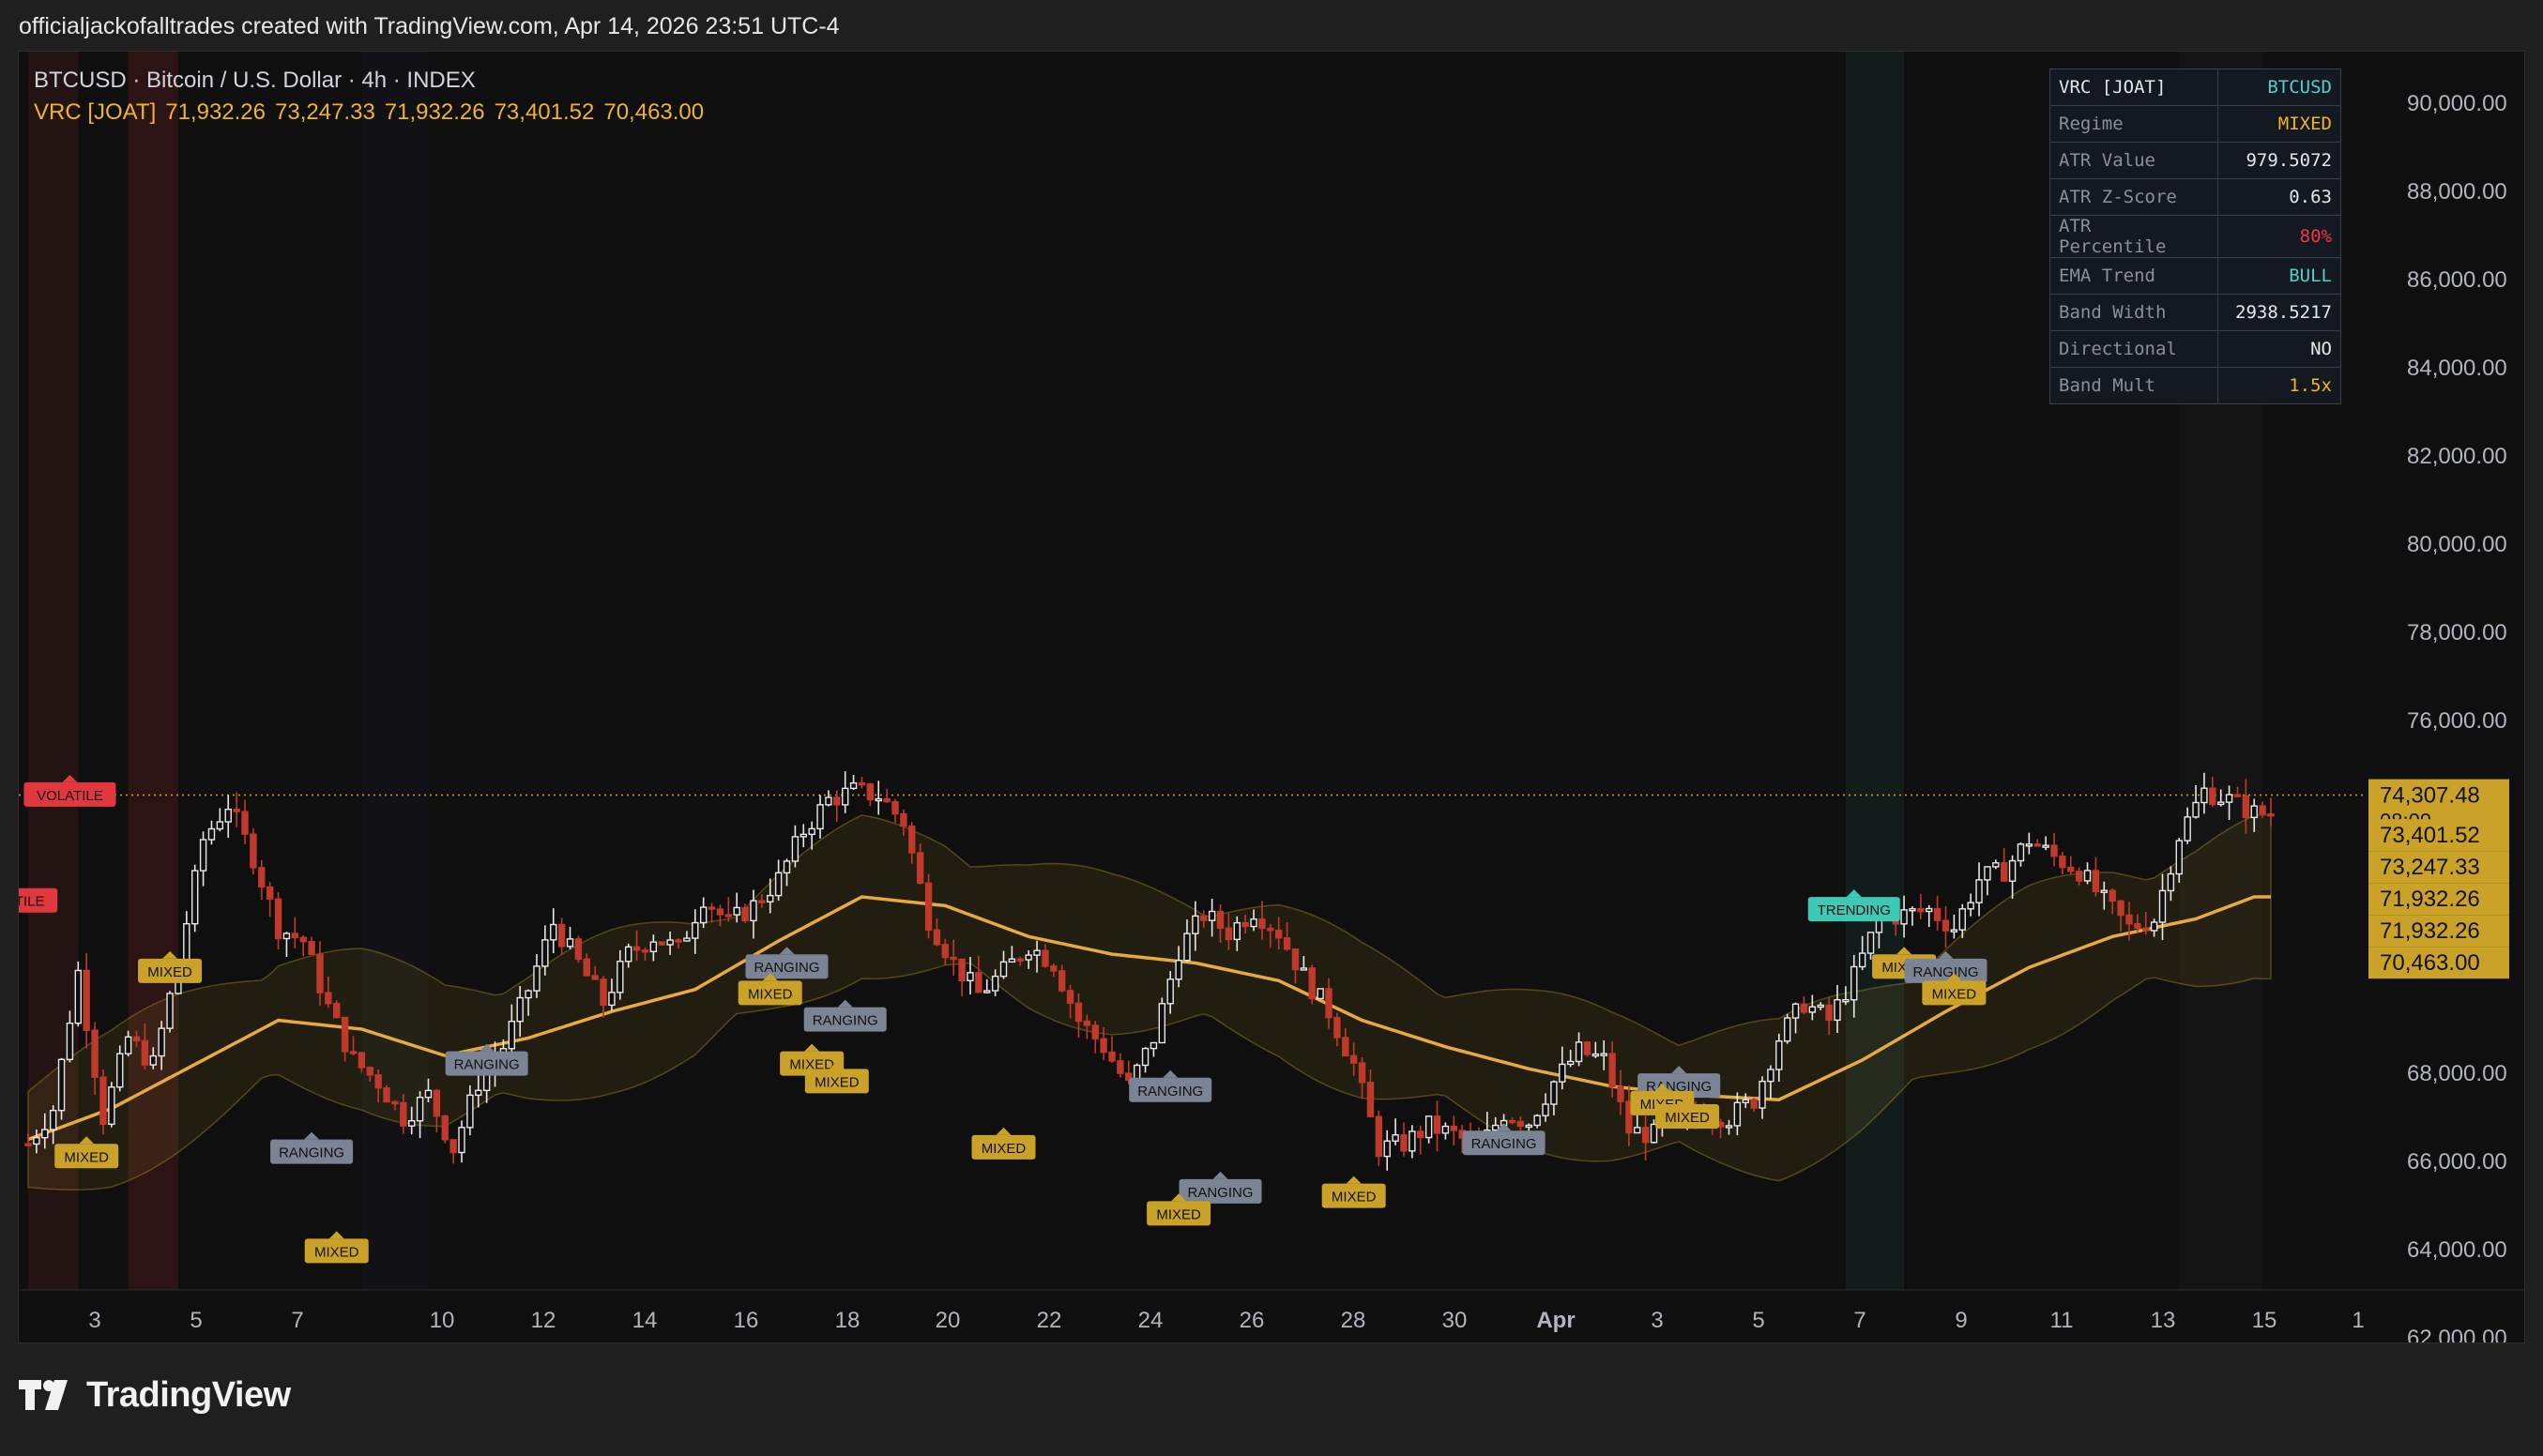 The width and height of the screenshot is (2543, 1456). Describe the element at coordinates (2457, 1162) in the screenshot. I see `price-tick-label: 66,000.00` at that location.